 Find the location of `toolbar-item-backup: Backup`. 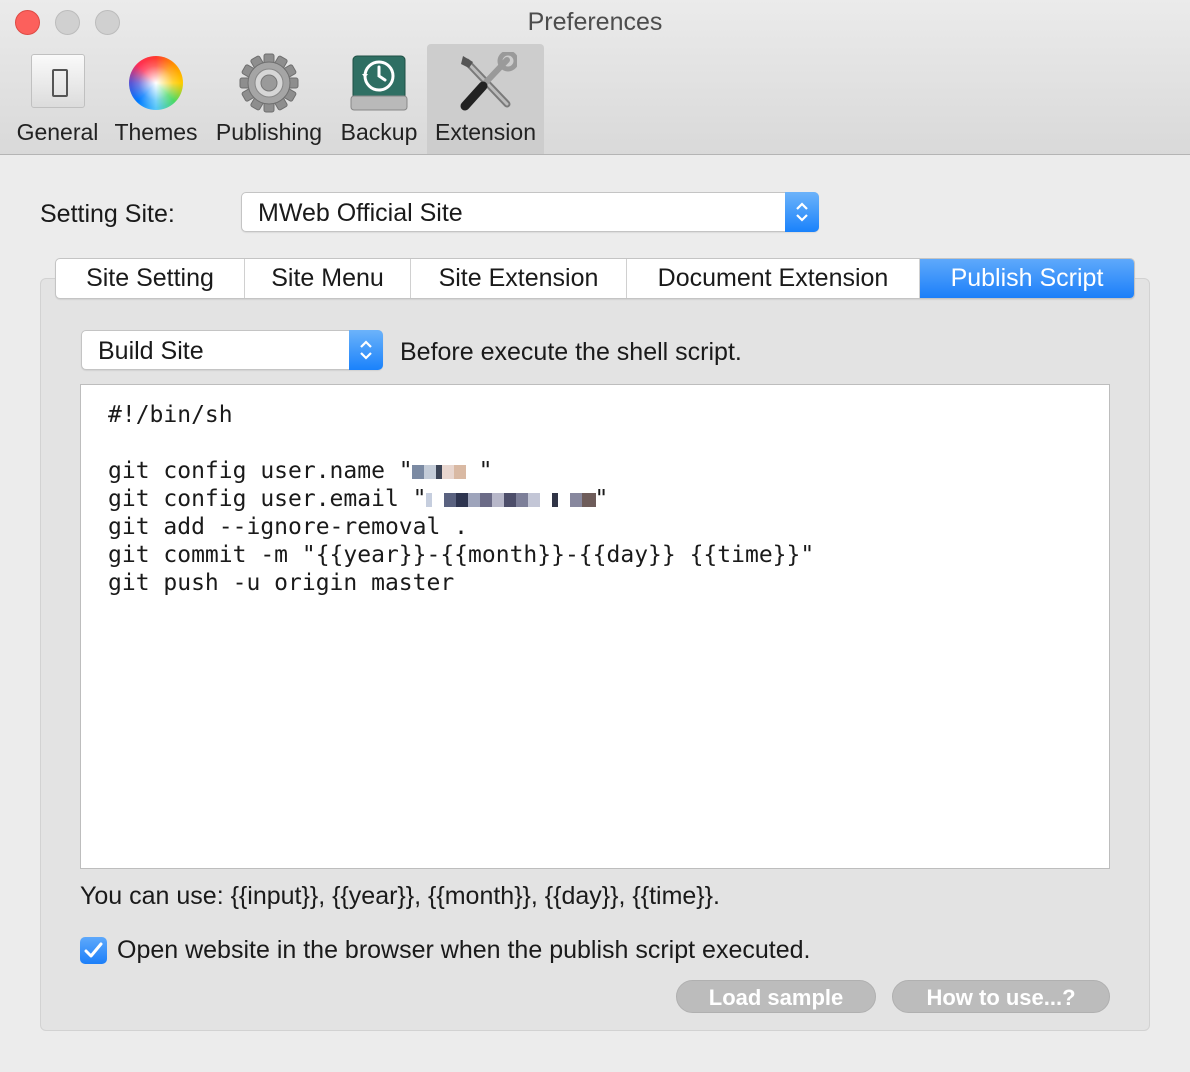

toolbar-item-backup: Backup is located at coordinates (379, 99).